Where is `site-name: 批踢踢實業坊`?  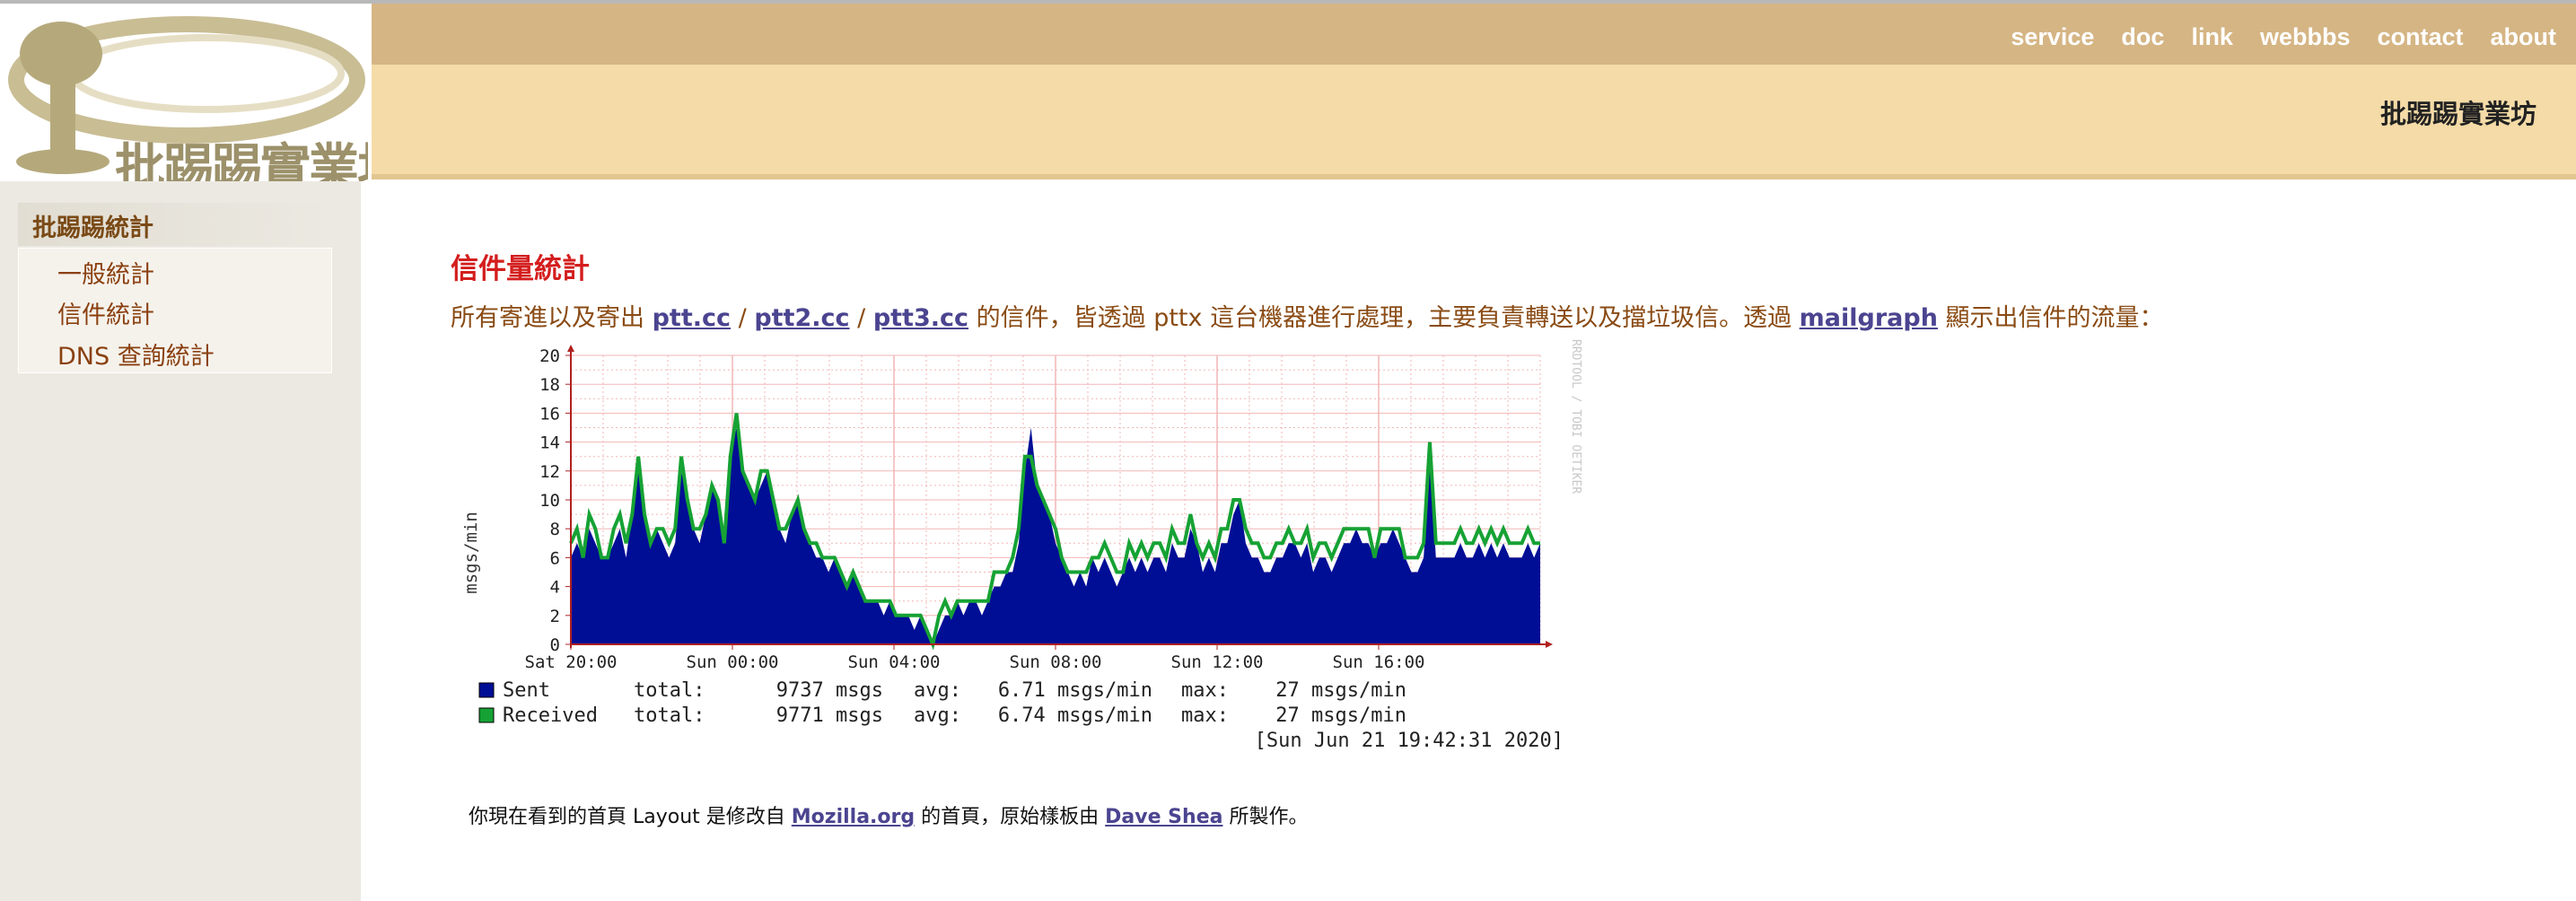
site-name: 批踢踢實業坊 is located at coordinates (2458, 114).